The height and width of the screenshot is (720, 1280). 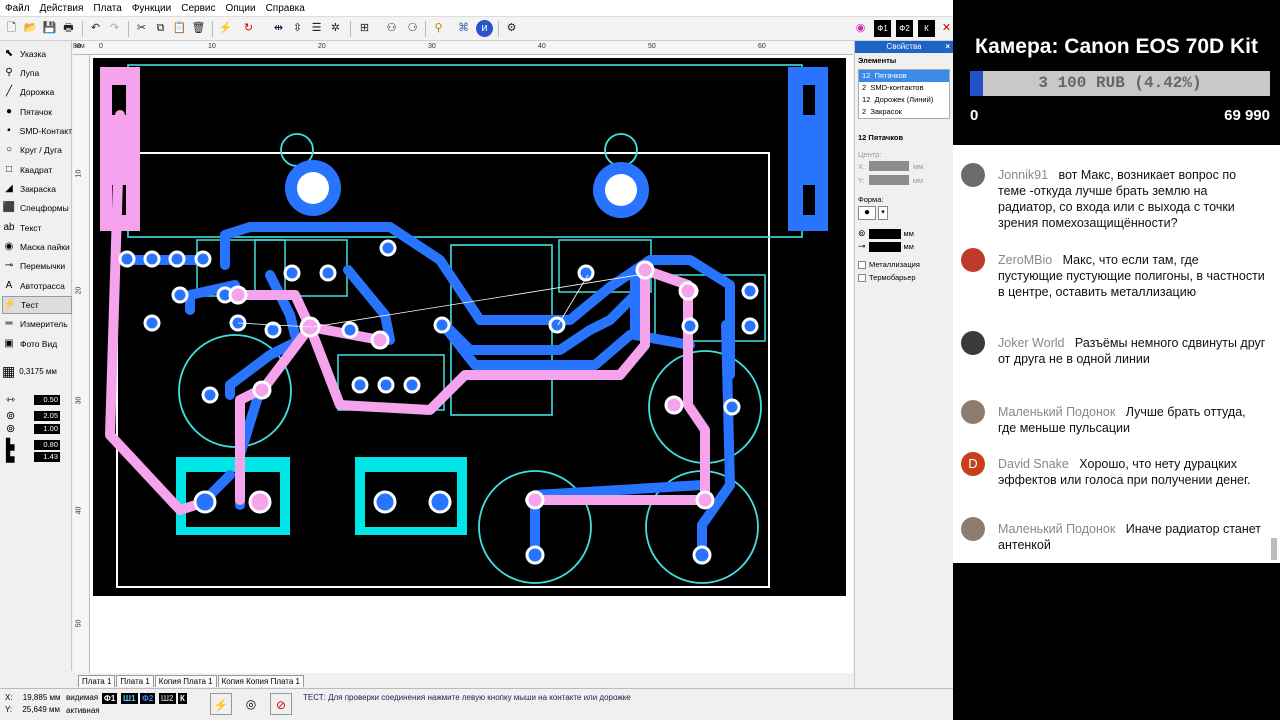 I want to click on tab-board-1b: Плата 1, so click(x=135, y=681).